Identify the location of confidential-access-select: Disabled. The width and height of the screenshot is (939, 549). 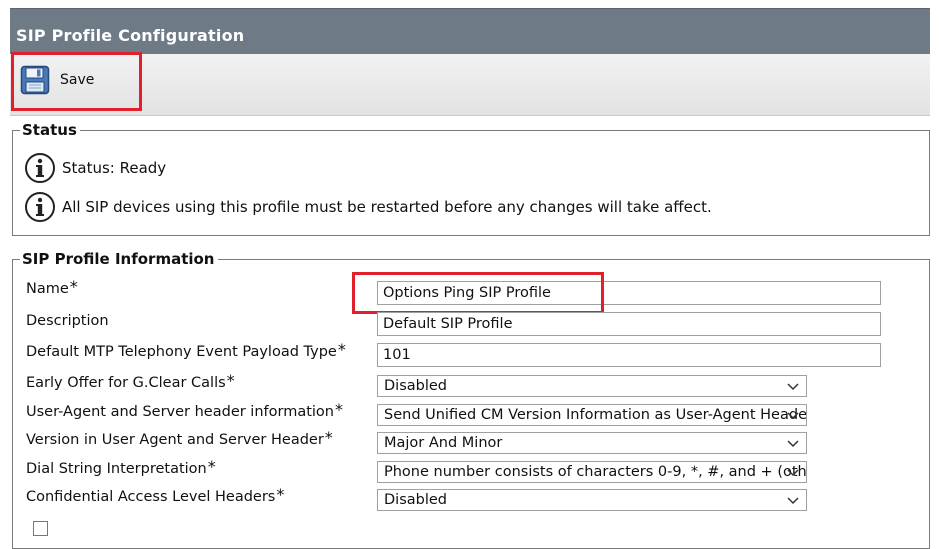
(592, 500).